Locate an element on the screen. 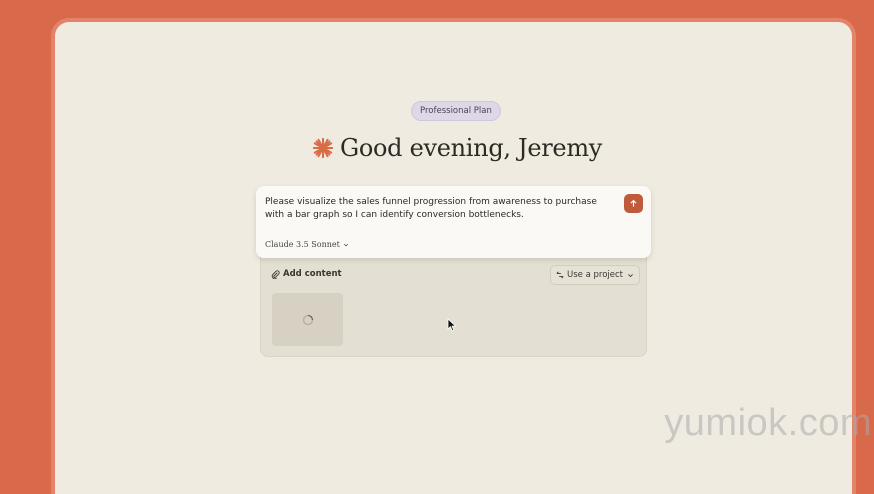  plan-badge: Professional Plan is located at coordinates (456, 111).